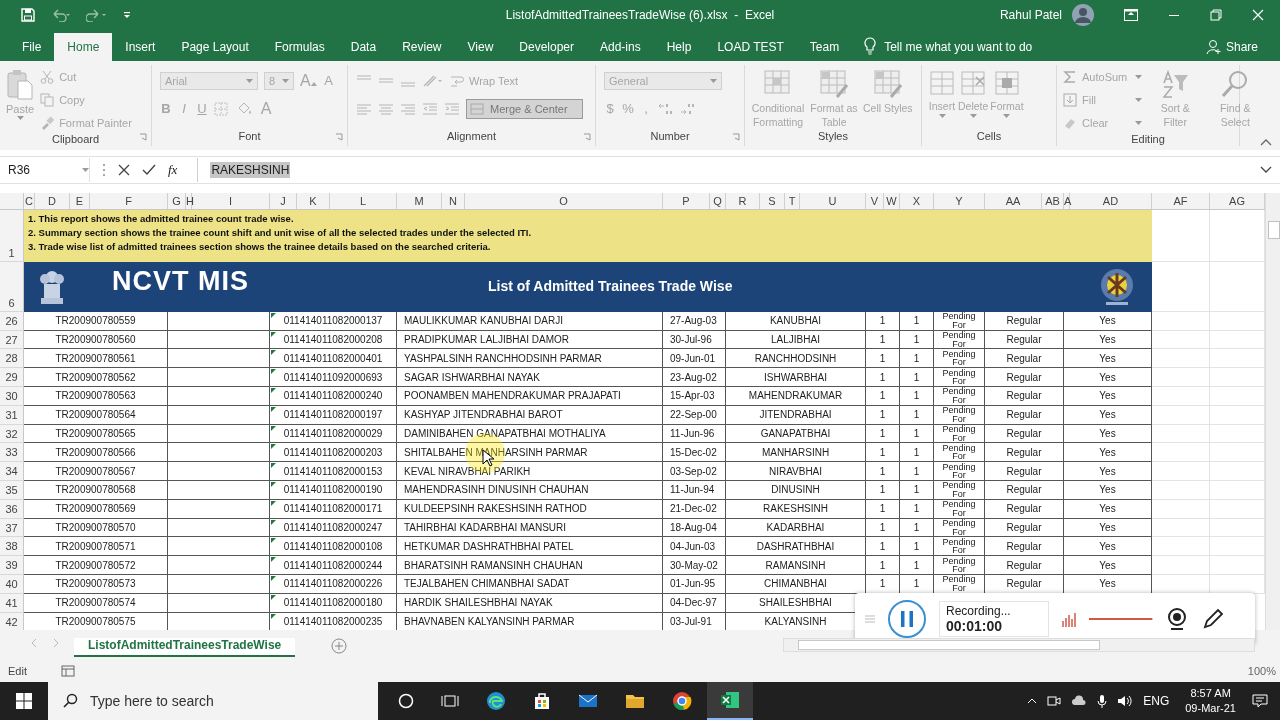  I want to click on column-header: AB, so click(1053, 200).